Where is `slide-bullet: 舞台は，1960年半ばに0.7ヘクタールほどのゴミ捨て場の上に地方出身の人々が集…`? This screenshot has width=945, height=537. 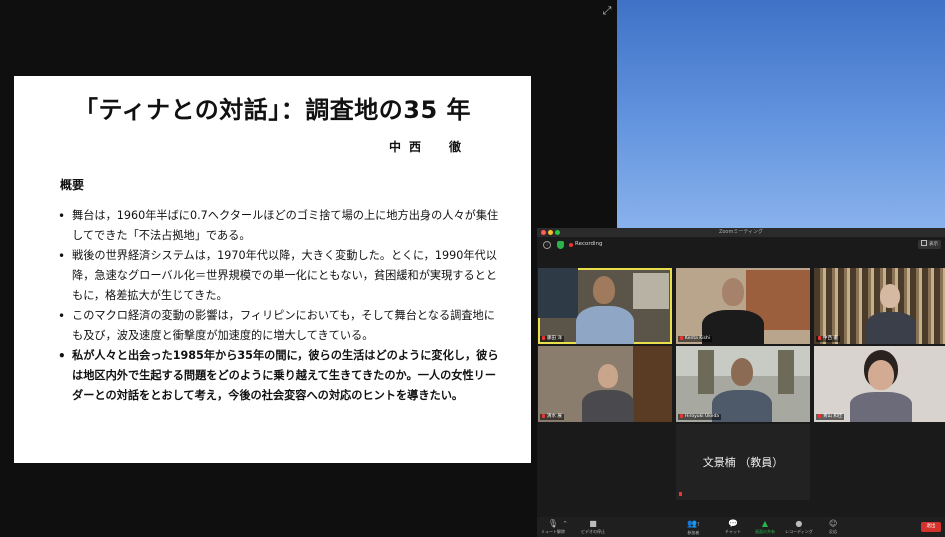 slide-bullet: 舞台は，1960年半ばに0.7ヘクタールほどのゴミ捨て場の上に地方出身の人々が集… is located at coordinates (278, 226).